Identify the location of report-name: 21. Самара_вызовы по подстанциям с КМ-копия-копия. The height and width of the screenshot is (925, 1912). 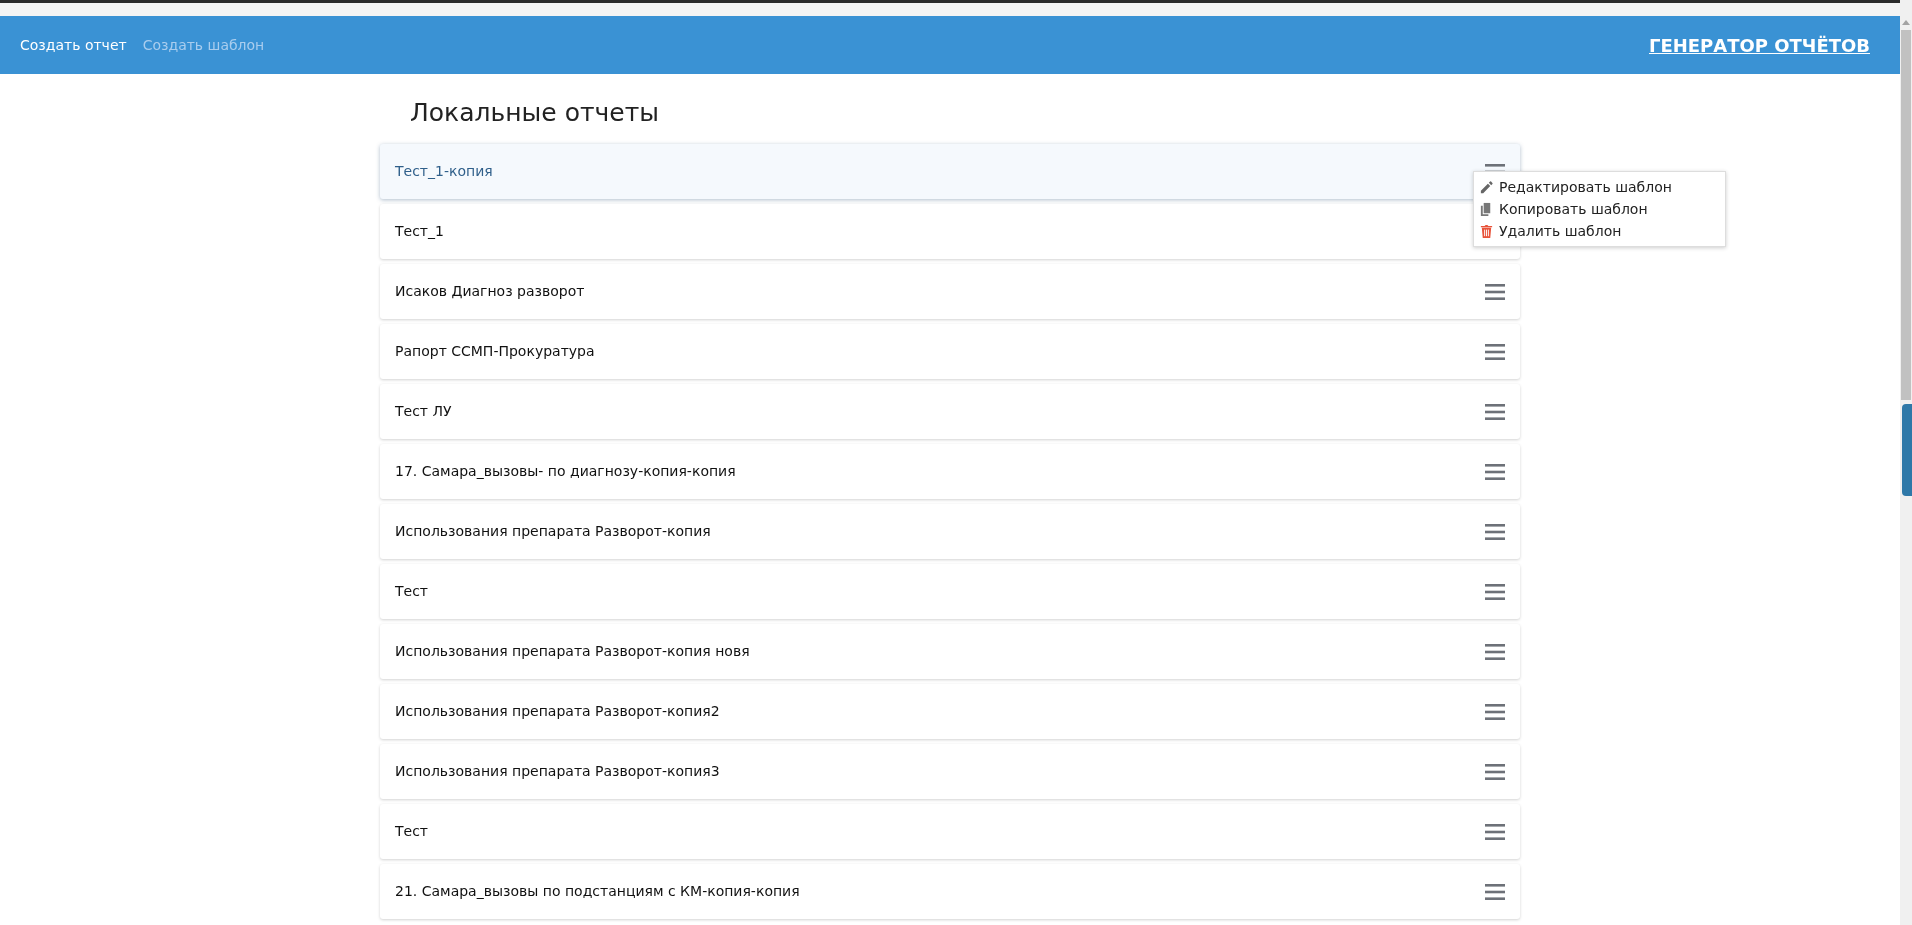
(597, 891).